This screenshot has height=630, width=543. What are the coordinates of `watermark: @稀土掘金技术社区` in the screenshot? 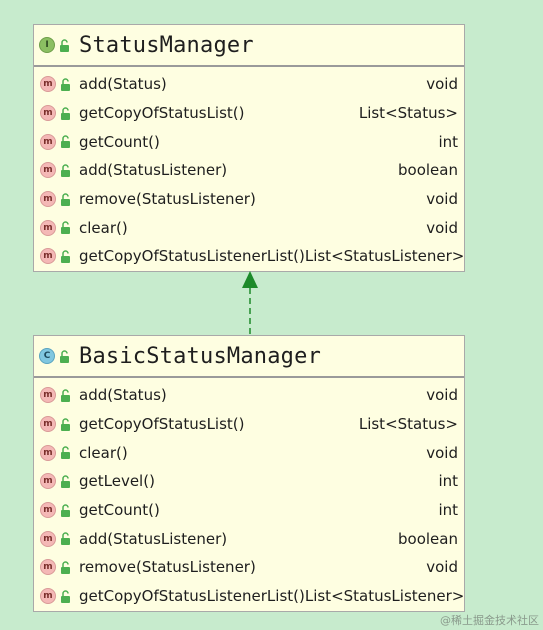 It's located at (489, 620).